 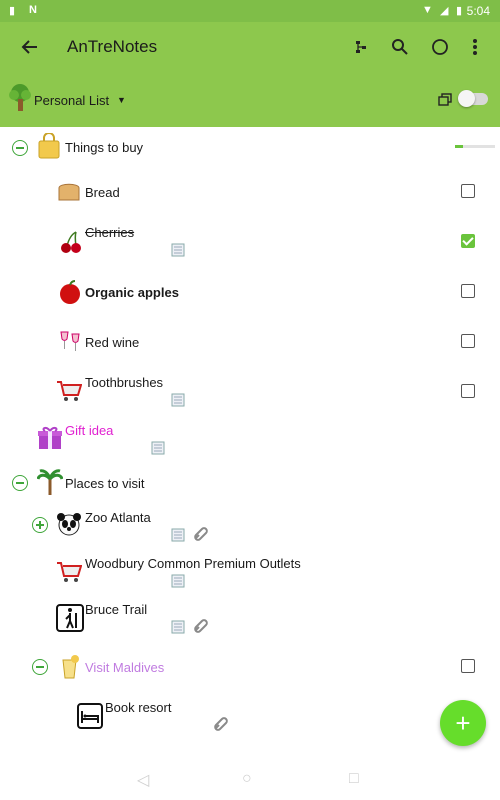 What do you see at coordinates (250, 47) in the screenshot?
I see `app-bar: AnTreNotes` at bounding box center [250, 47].